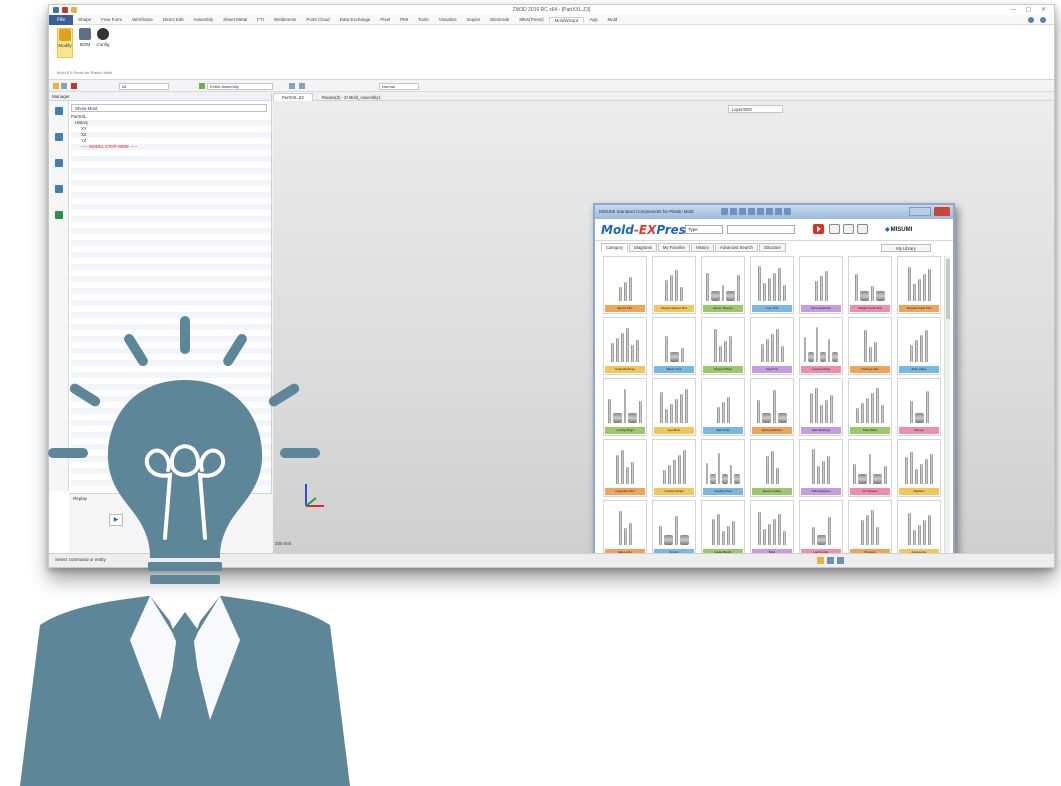 This screenshot has height=786, width=1061. Describe the element at coordinates (104, 147) in the screenshot. I see `model-stop-marker: ----- MODEL STOP HERE -----` at that location.